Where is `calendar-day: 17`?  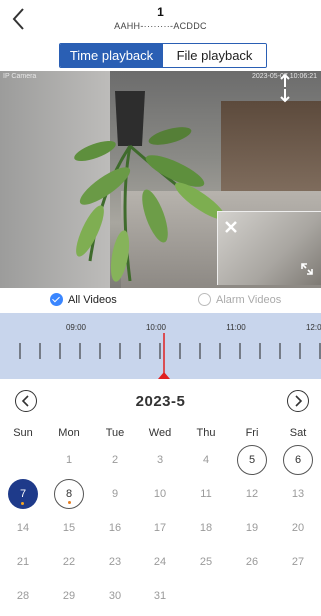 calendar-day: 17 is located at coordinates (160, 528).